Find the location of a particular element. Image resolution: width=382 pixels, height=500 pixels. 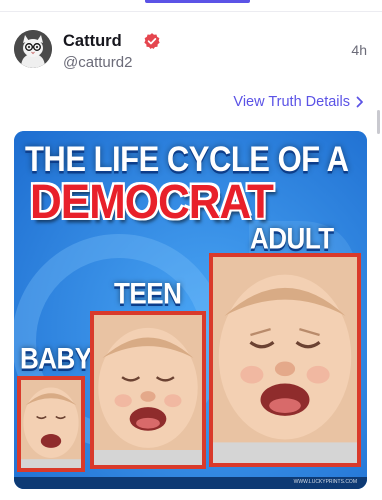

stage-label-teen: TEEN is located at coordinates (148, 293).